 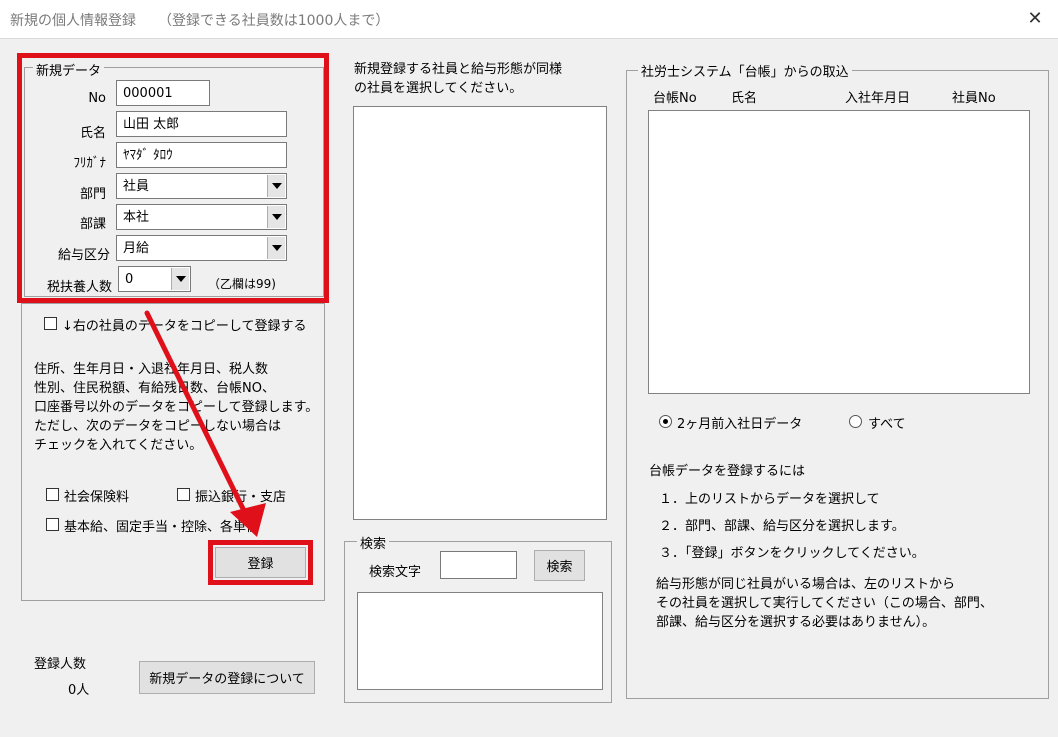 What do you see at coordinates (480, 313) in the screenshot?
I see `employee-listbox` at bounding box center [480, 313].